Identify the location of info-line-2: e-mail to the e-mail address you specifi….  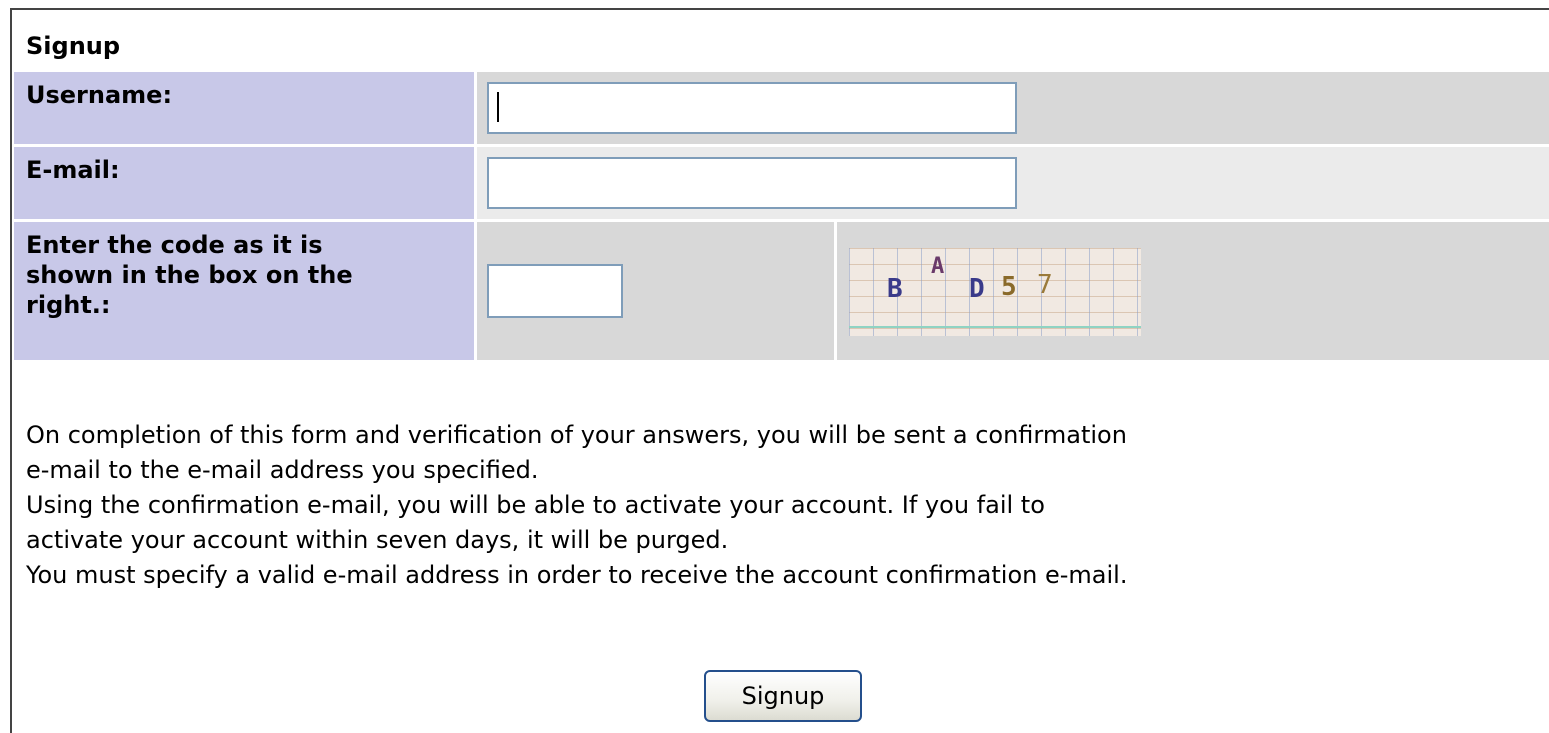
(282, 470).